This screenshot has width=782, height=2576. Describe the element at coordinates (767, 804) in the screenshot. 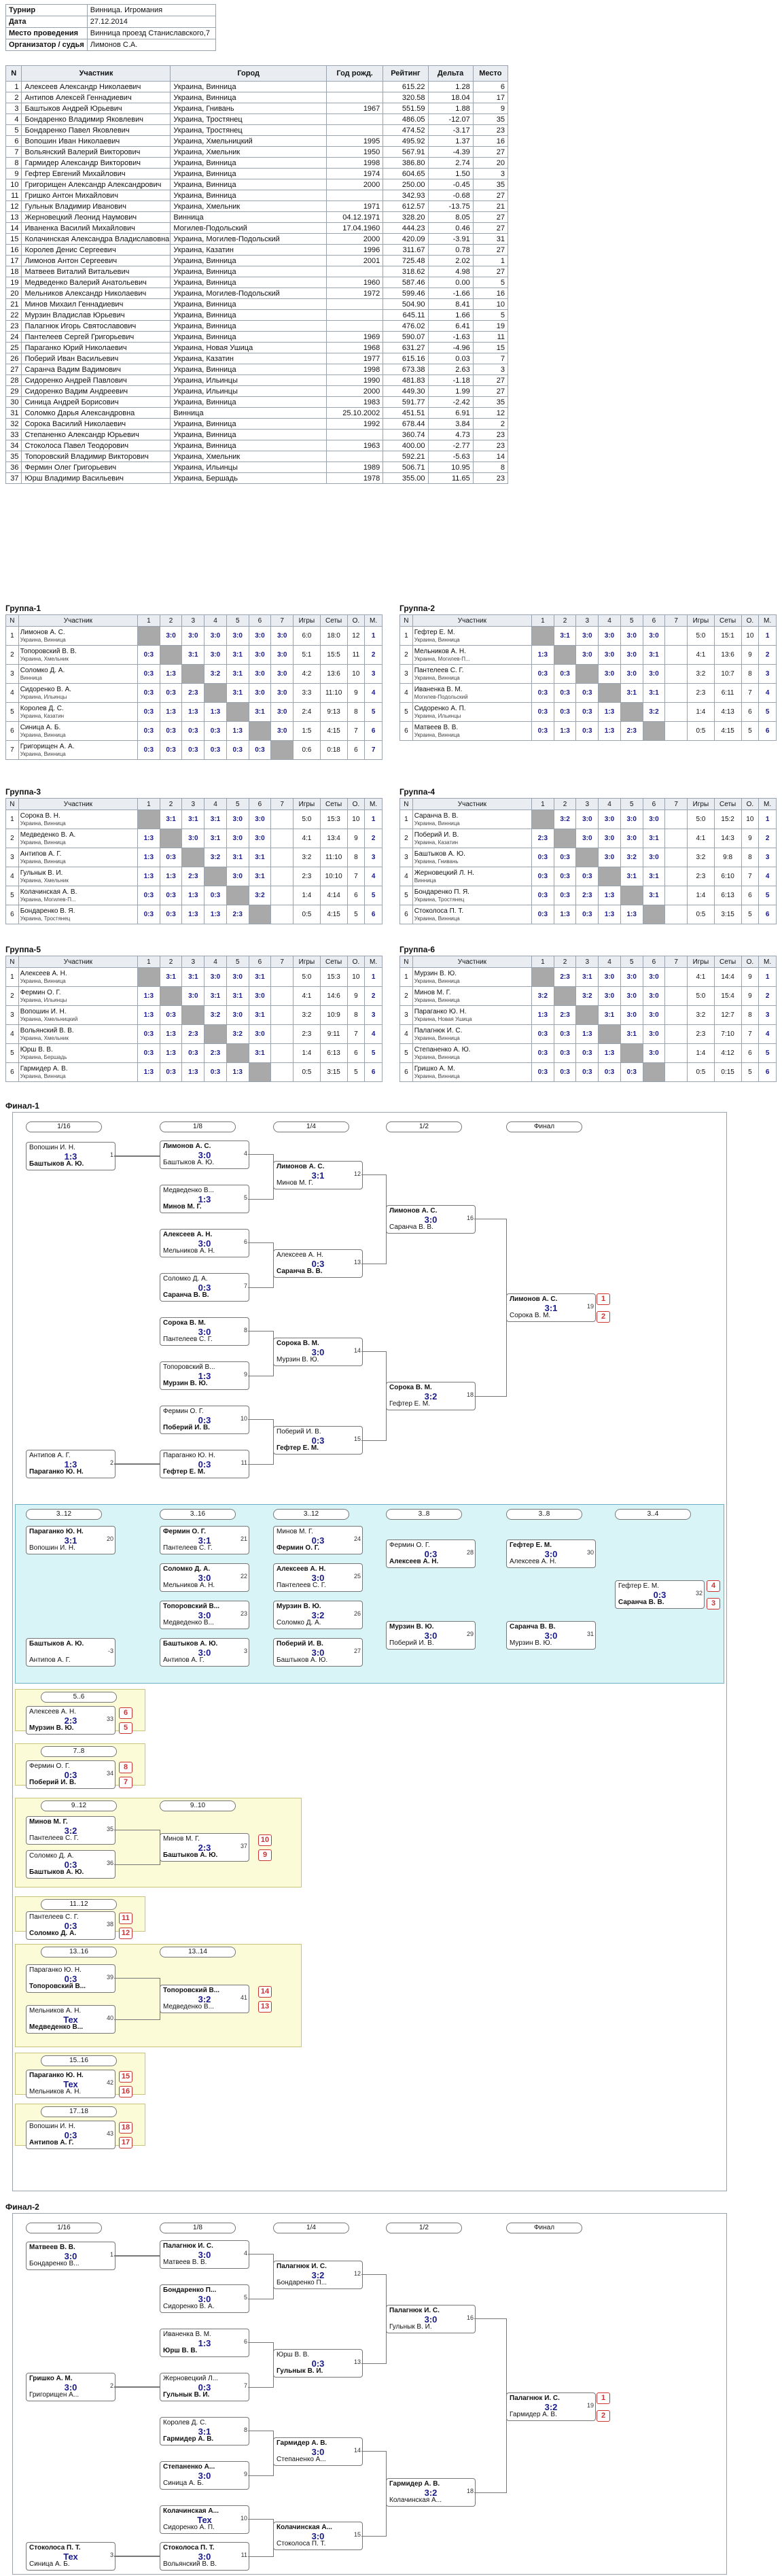

I see `group-column-header: М.` at that location.